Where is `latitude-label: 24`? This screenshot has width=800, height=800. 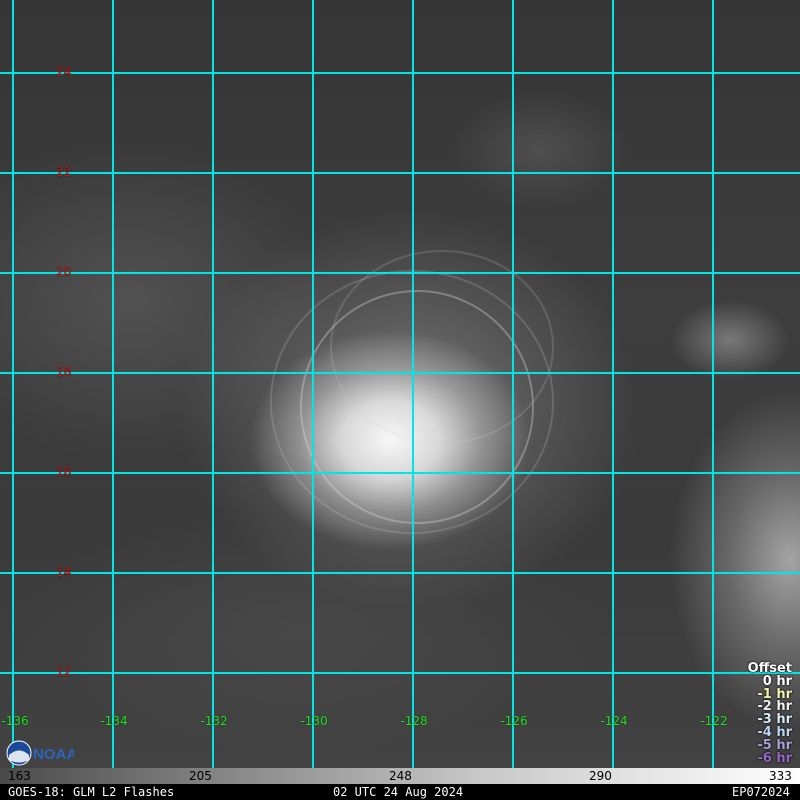 latitude-label: 24 is located at coordinates (64, 72).